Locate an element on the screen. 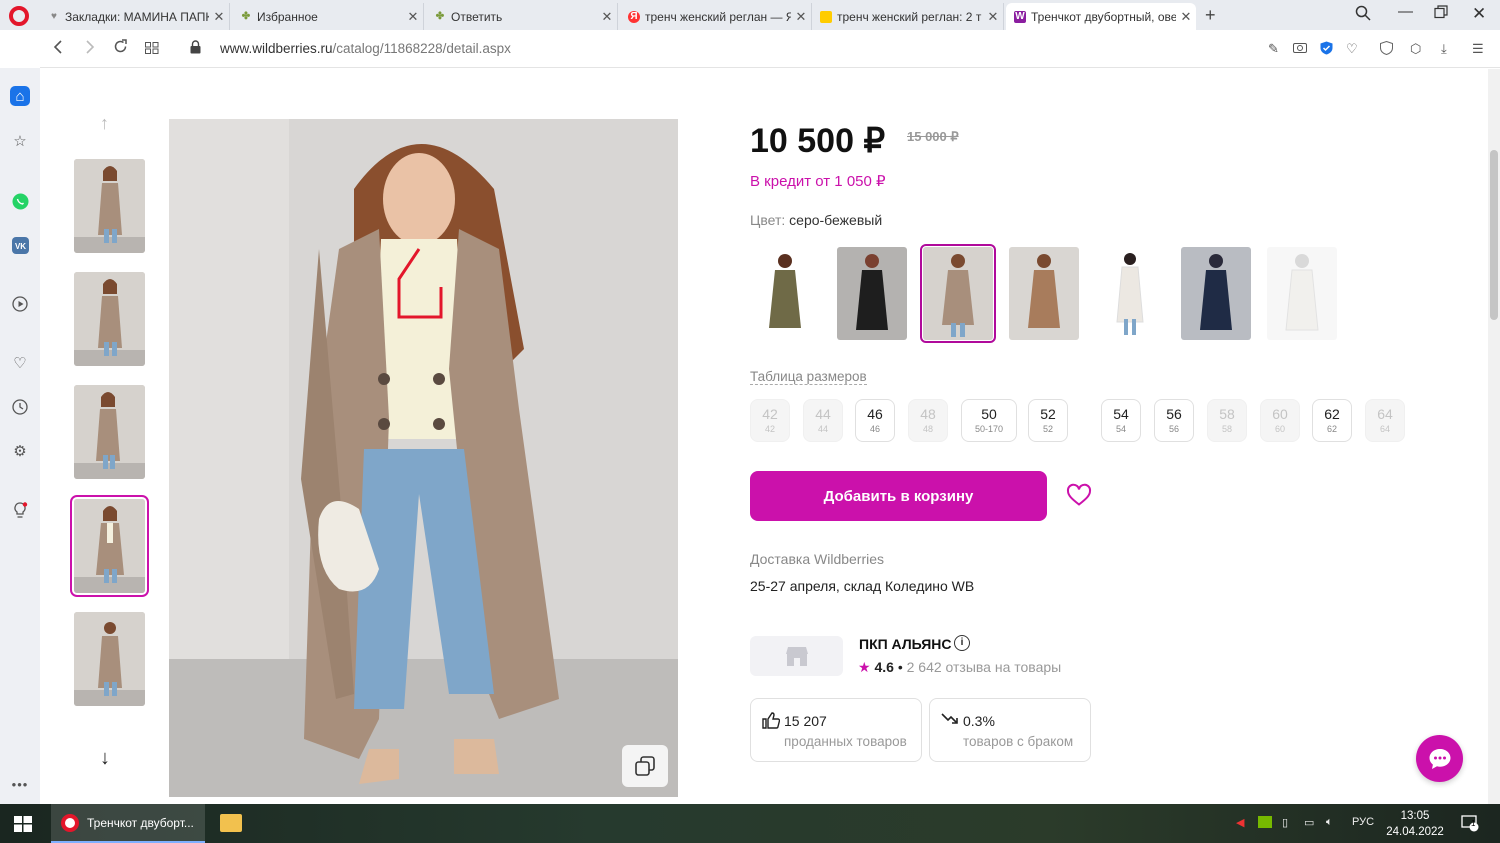 This screenshot has width=1500, height=843. file-explorer-icon is located at coordinates (231, 823).